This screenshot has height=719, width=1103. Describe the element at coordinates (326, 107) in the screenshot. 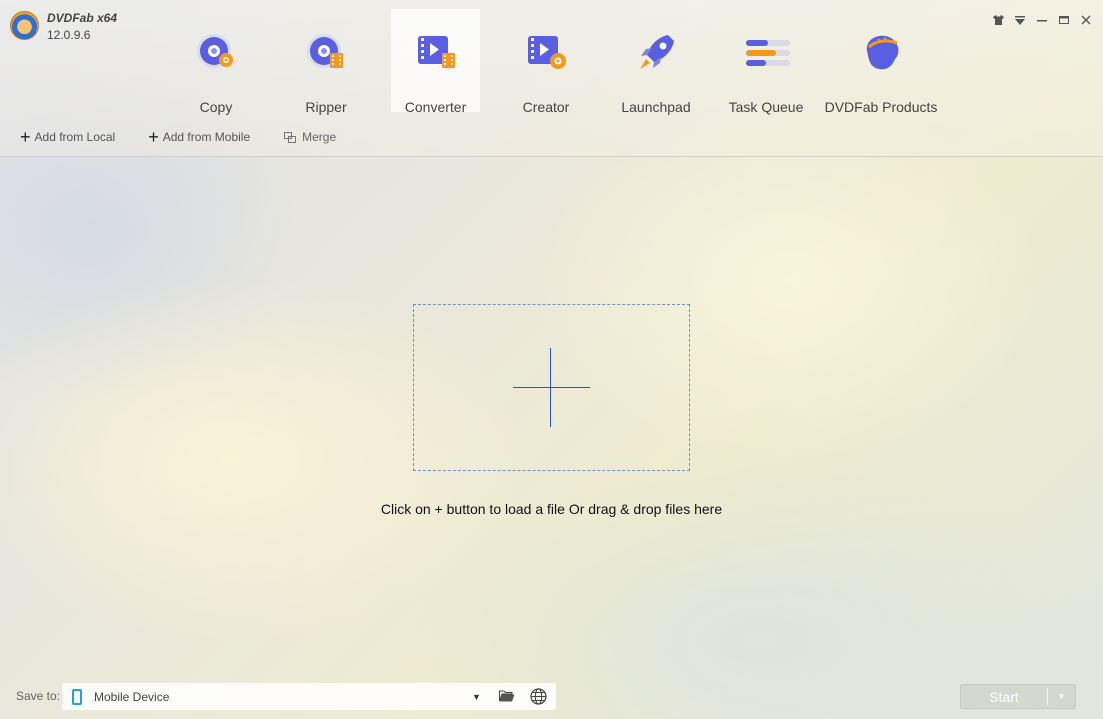

I see `nav-ripper-label: Ripper` at that location.